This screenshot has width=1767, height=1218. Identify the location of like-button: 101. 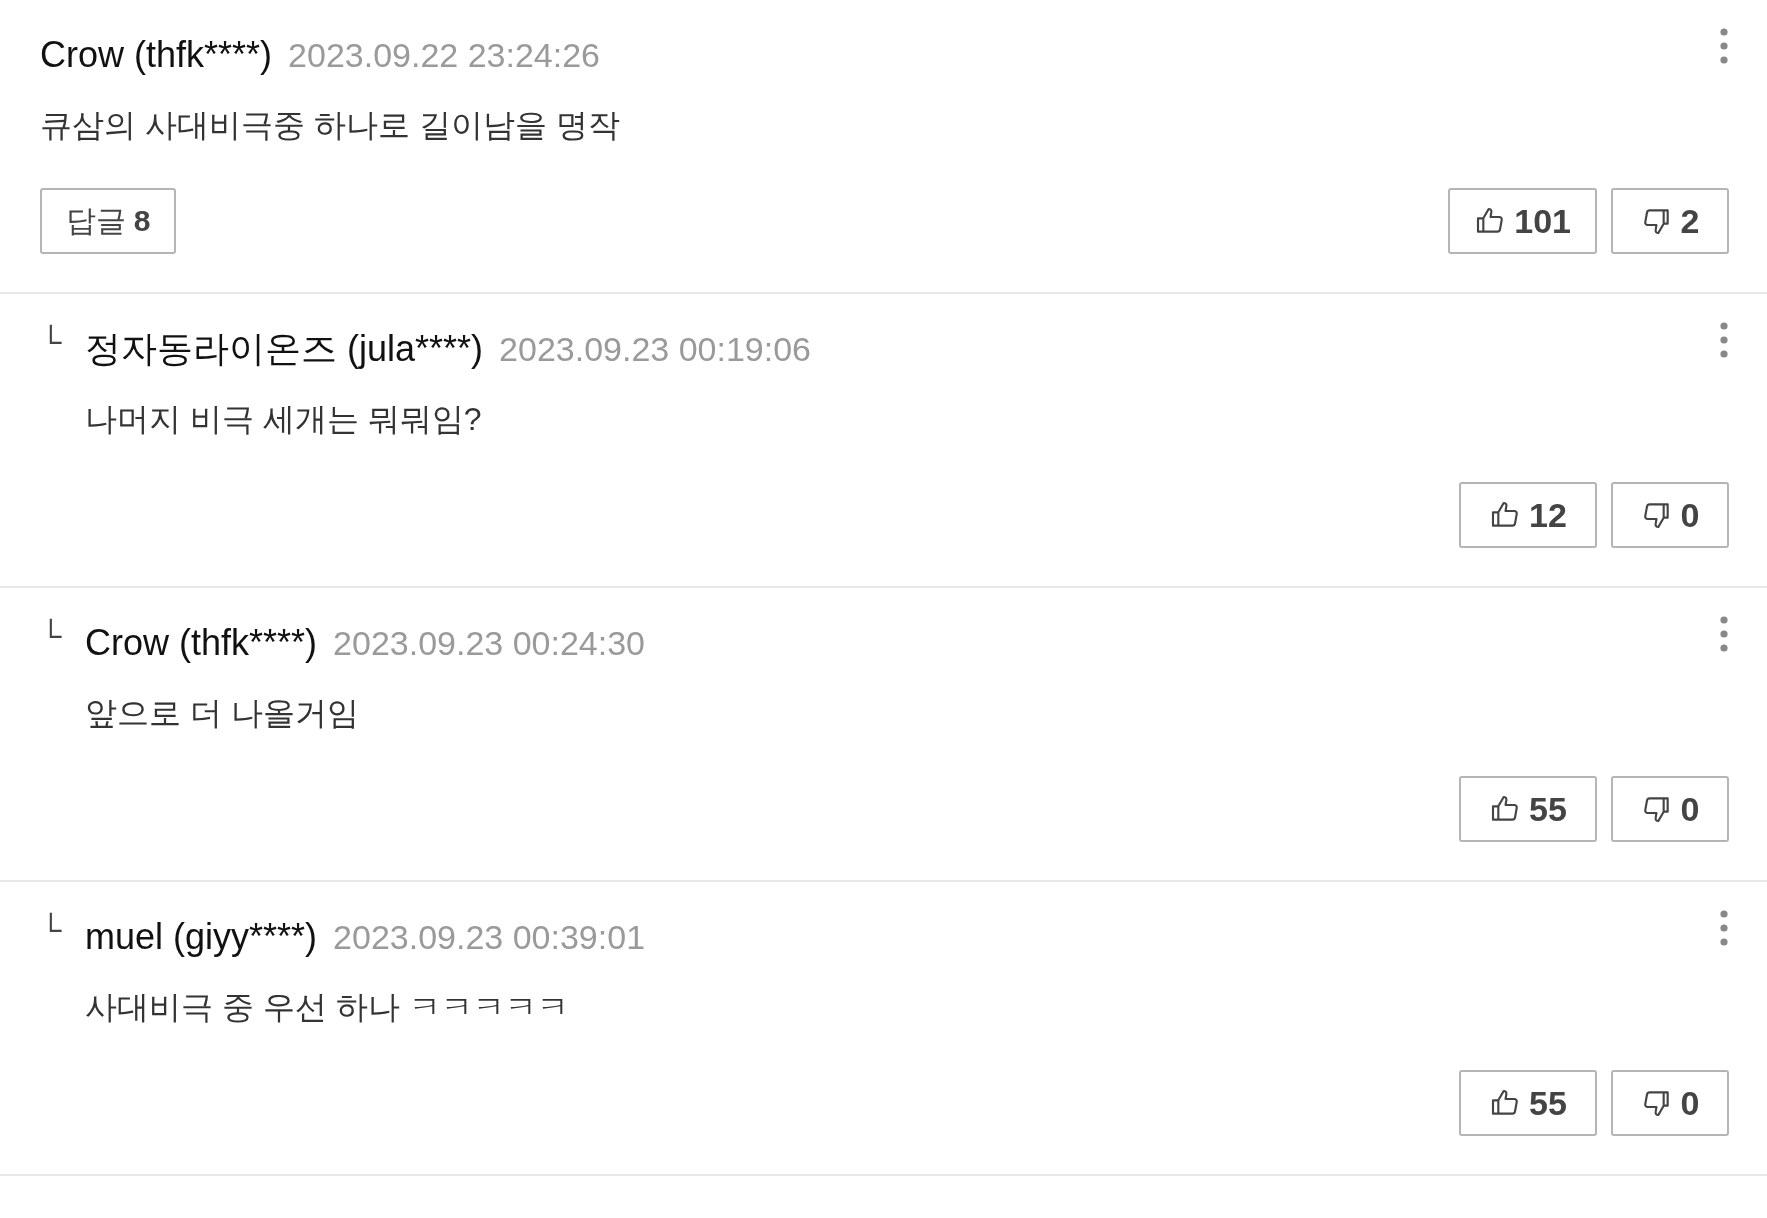
(1522, 221).